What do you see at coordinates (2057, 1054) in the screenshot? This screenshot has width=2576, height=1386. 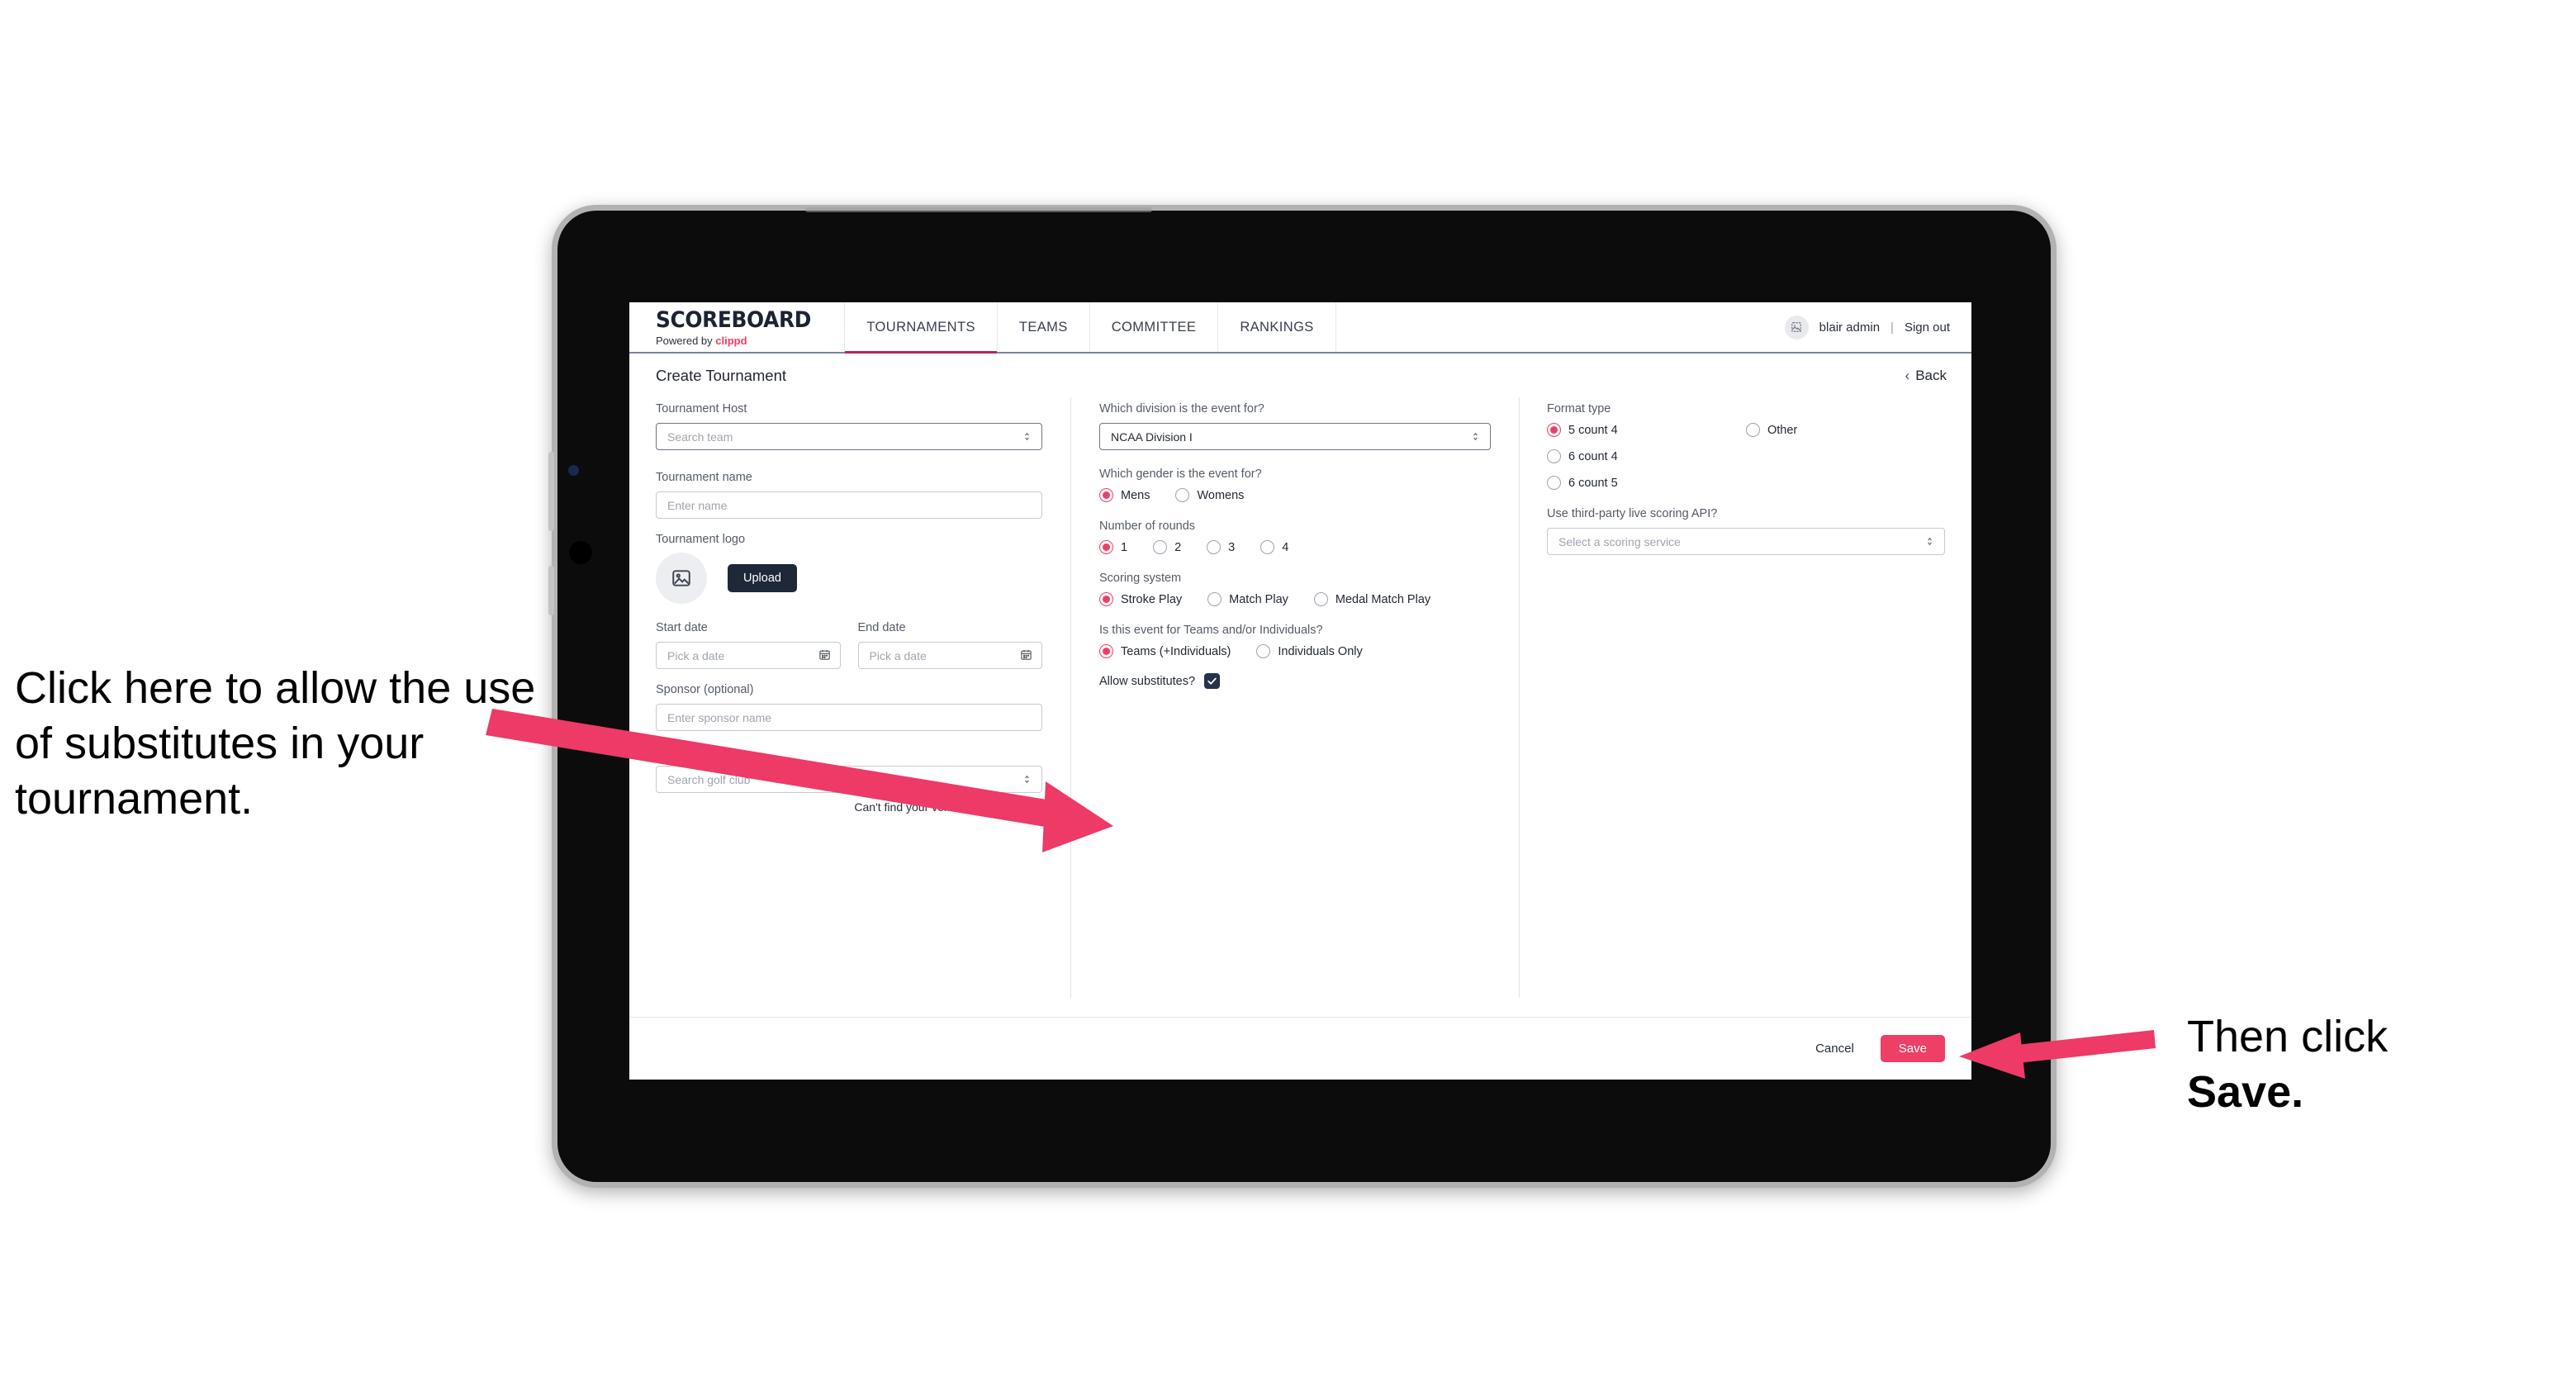 I see `annotation-arrow-right` at bounding box center [2057, 1054].